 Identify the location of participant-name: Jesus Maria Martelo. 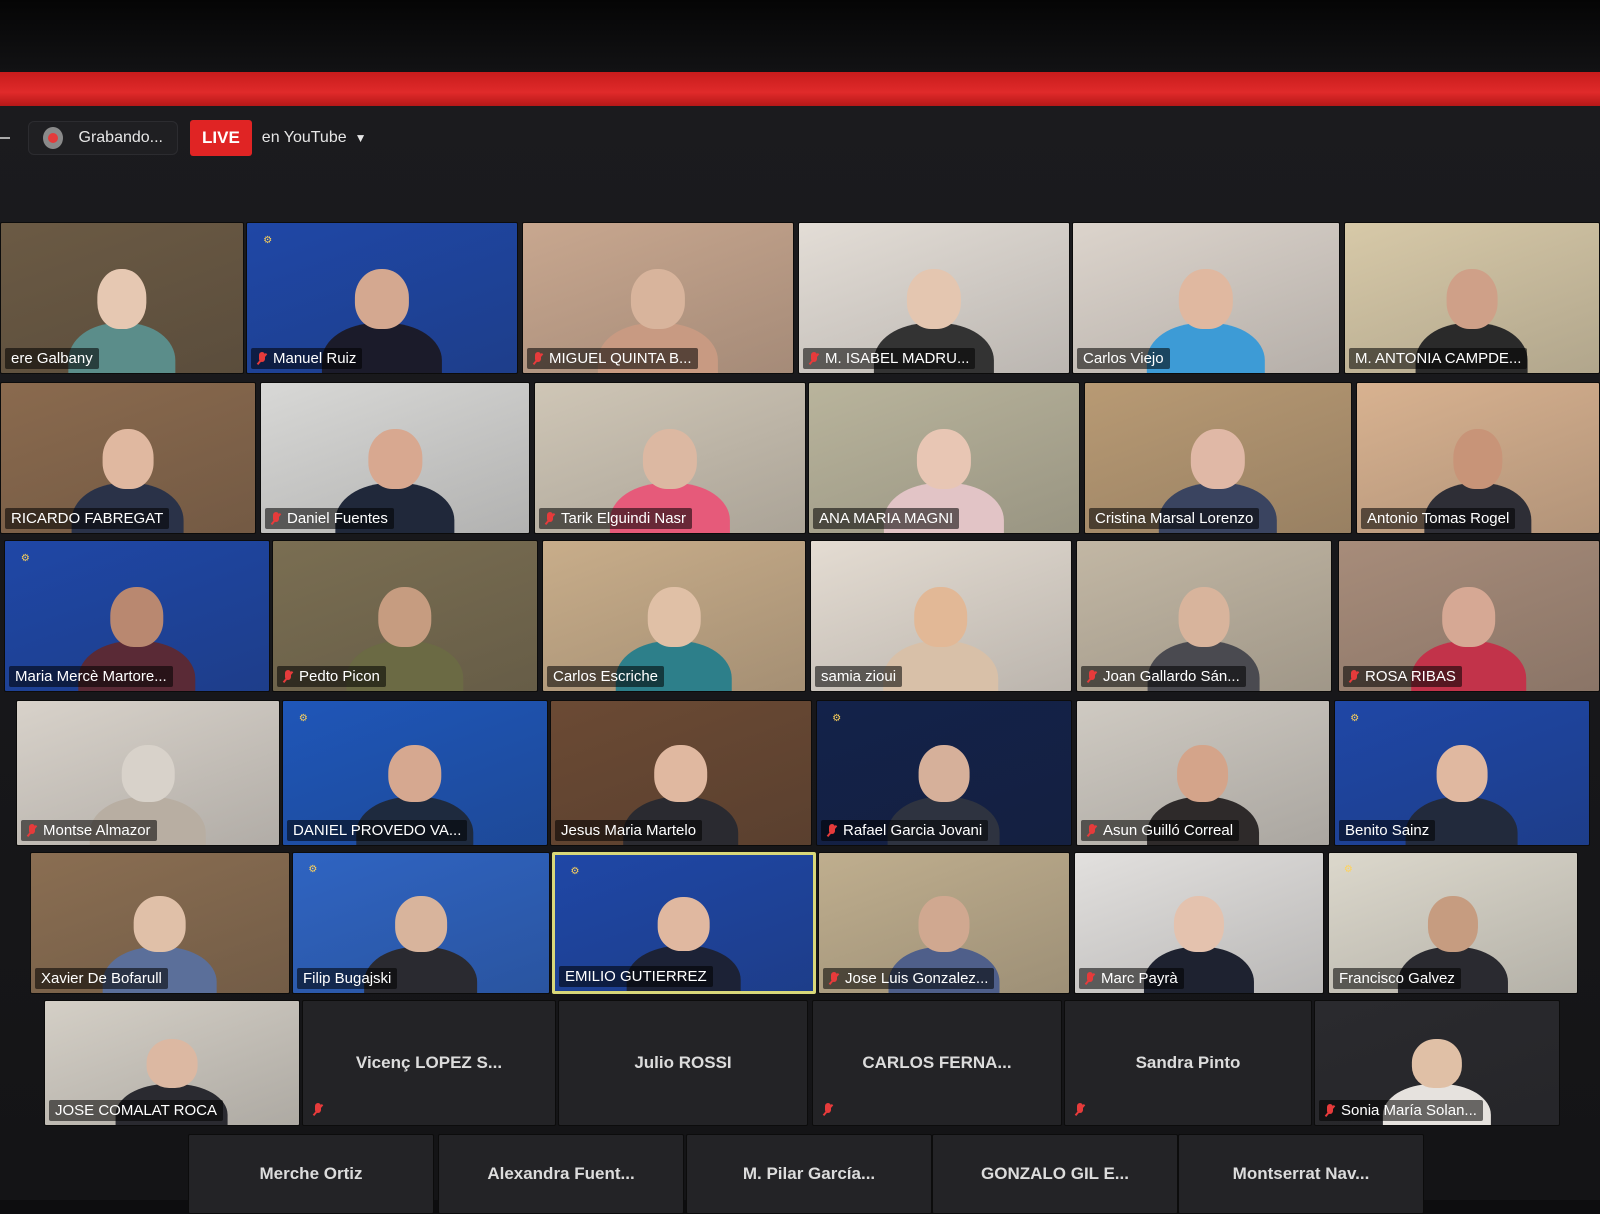
(629, 830).